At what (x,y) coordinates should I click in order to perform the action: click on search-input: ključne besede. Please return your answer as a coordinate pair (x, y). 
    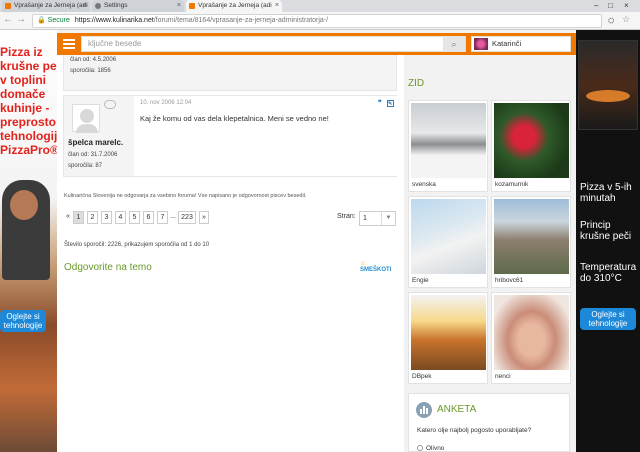
    Looking at the image, I should click on (273, 44).